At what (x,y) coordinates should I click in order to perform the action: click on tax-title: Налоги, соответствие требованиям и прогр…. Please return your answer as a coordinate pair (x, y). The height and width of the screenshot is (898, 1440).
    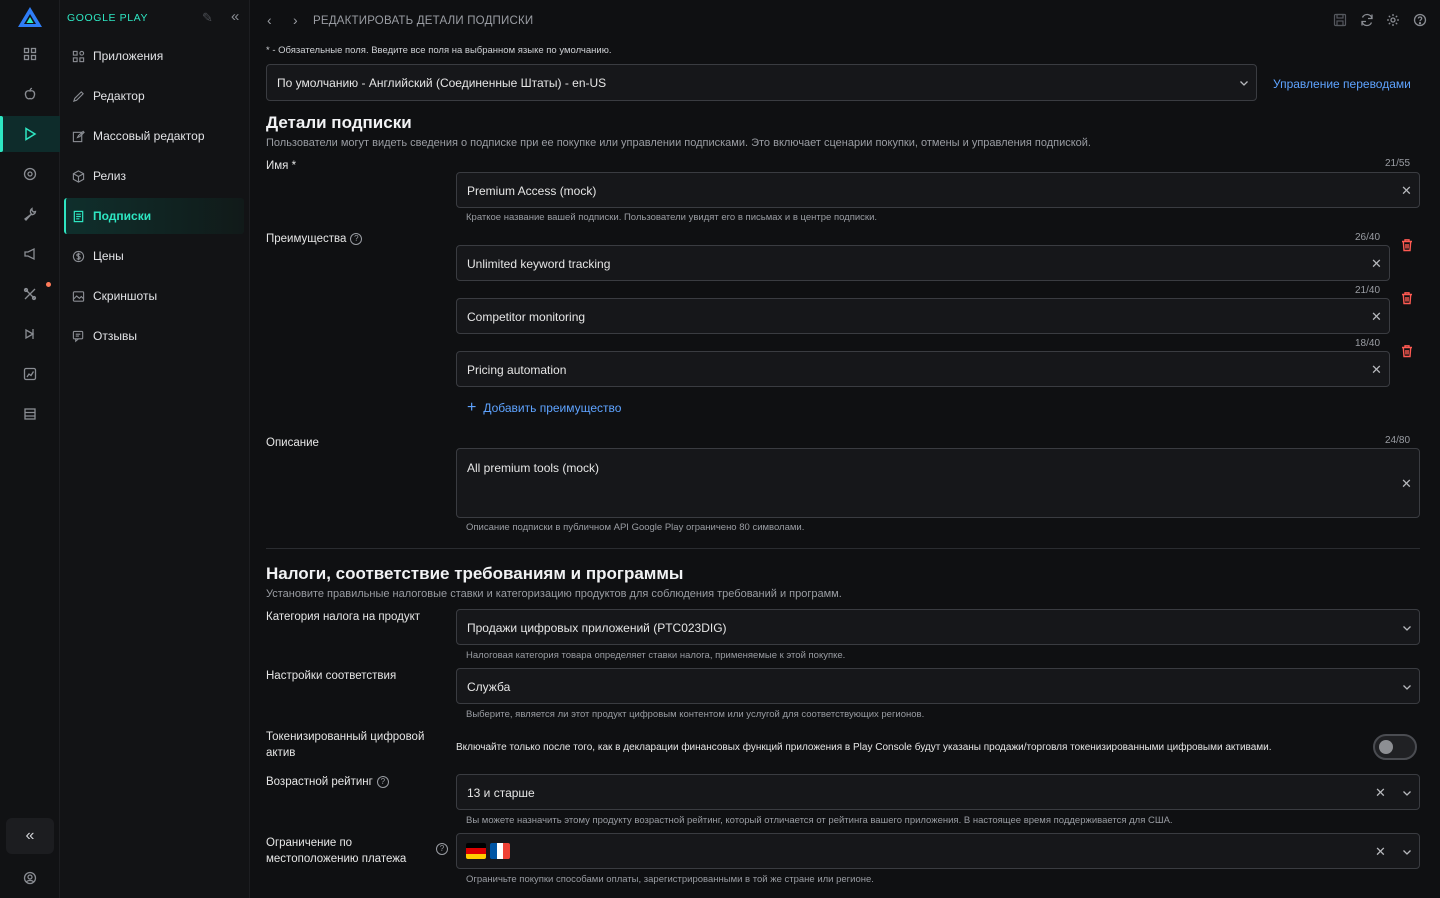
    Looking at the image, I should click on (475, 573).